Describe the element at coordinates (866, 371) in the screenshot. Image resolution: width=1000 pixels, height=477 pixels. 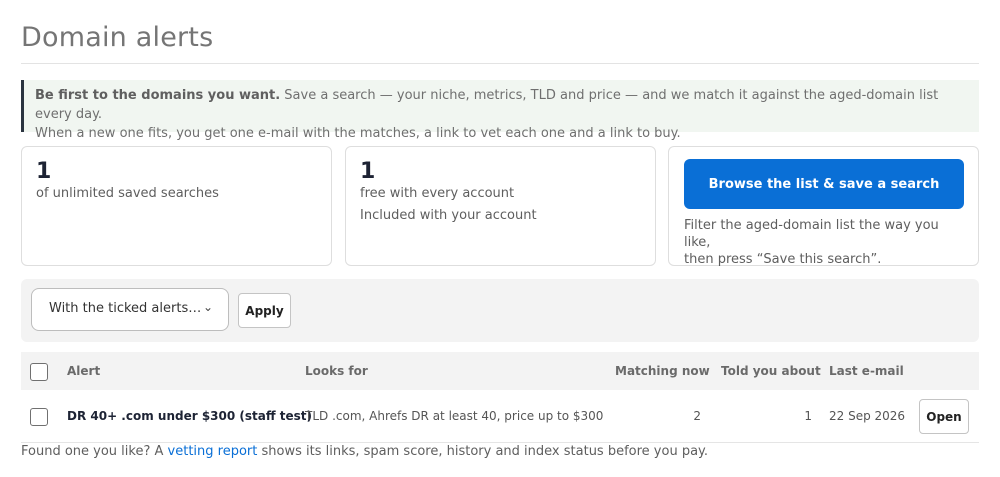
I see `header-last-email: Last e-mail` at that location.